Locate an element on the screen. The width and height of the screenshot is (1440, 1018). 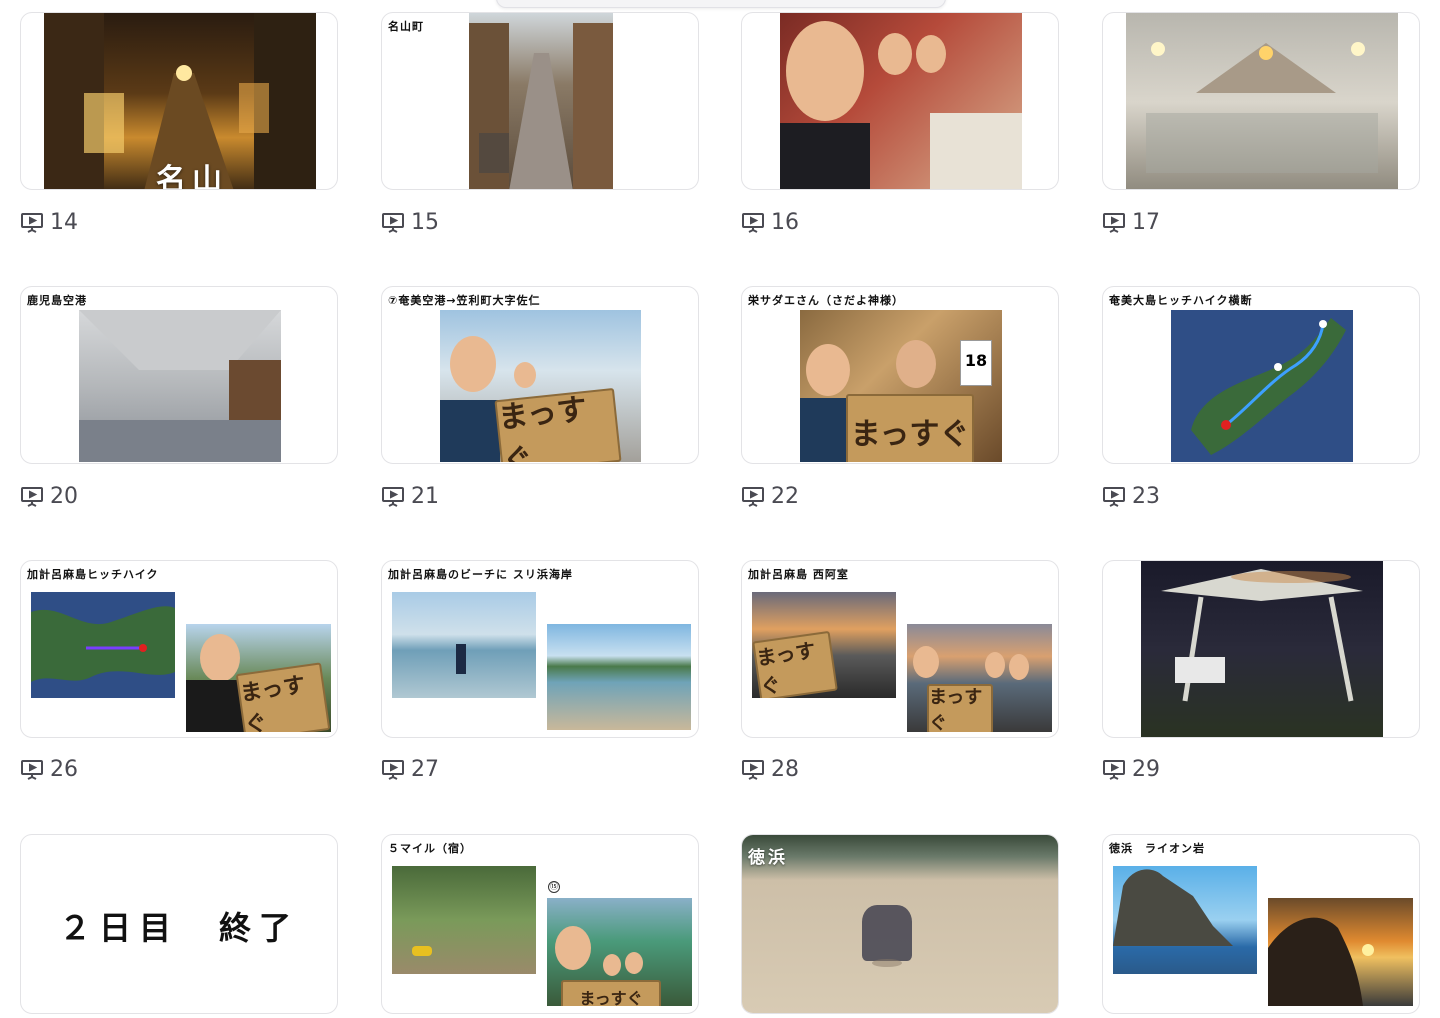
slide-thumbnail-26: 加計呂麻島ヒッチハイク まっすぐ is located at coordinates (179, 649).